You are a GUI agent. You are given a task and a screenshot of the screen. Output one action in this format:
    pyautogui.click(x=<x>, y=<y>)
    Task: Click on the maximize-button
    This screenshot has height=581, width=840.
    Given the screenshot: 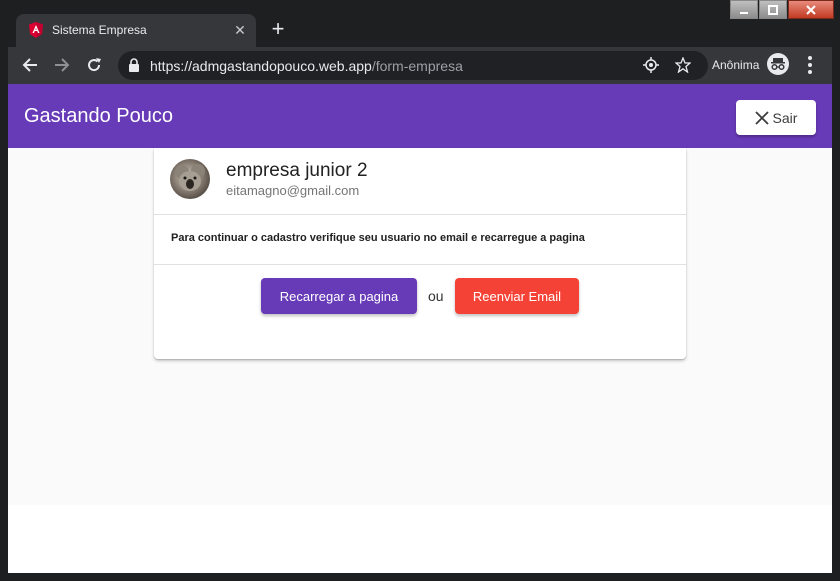 What is the action you would take?
    pyautogui.click(x=773, y=9)
    